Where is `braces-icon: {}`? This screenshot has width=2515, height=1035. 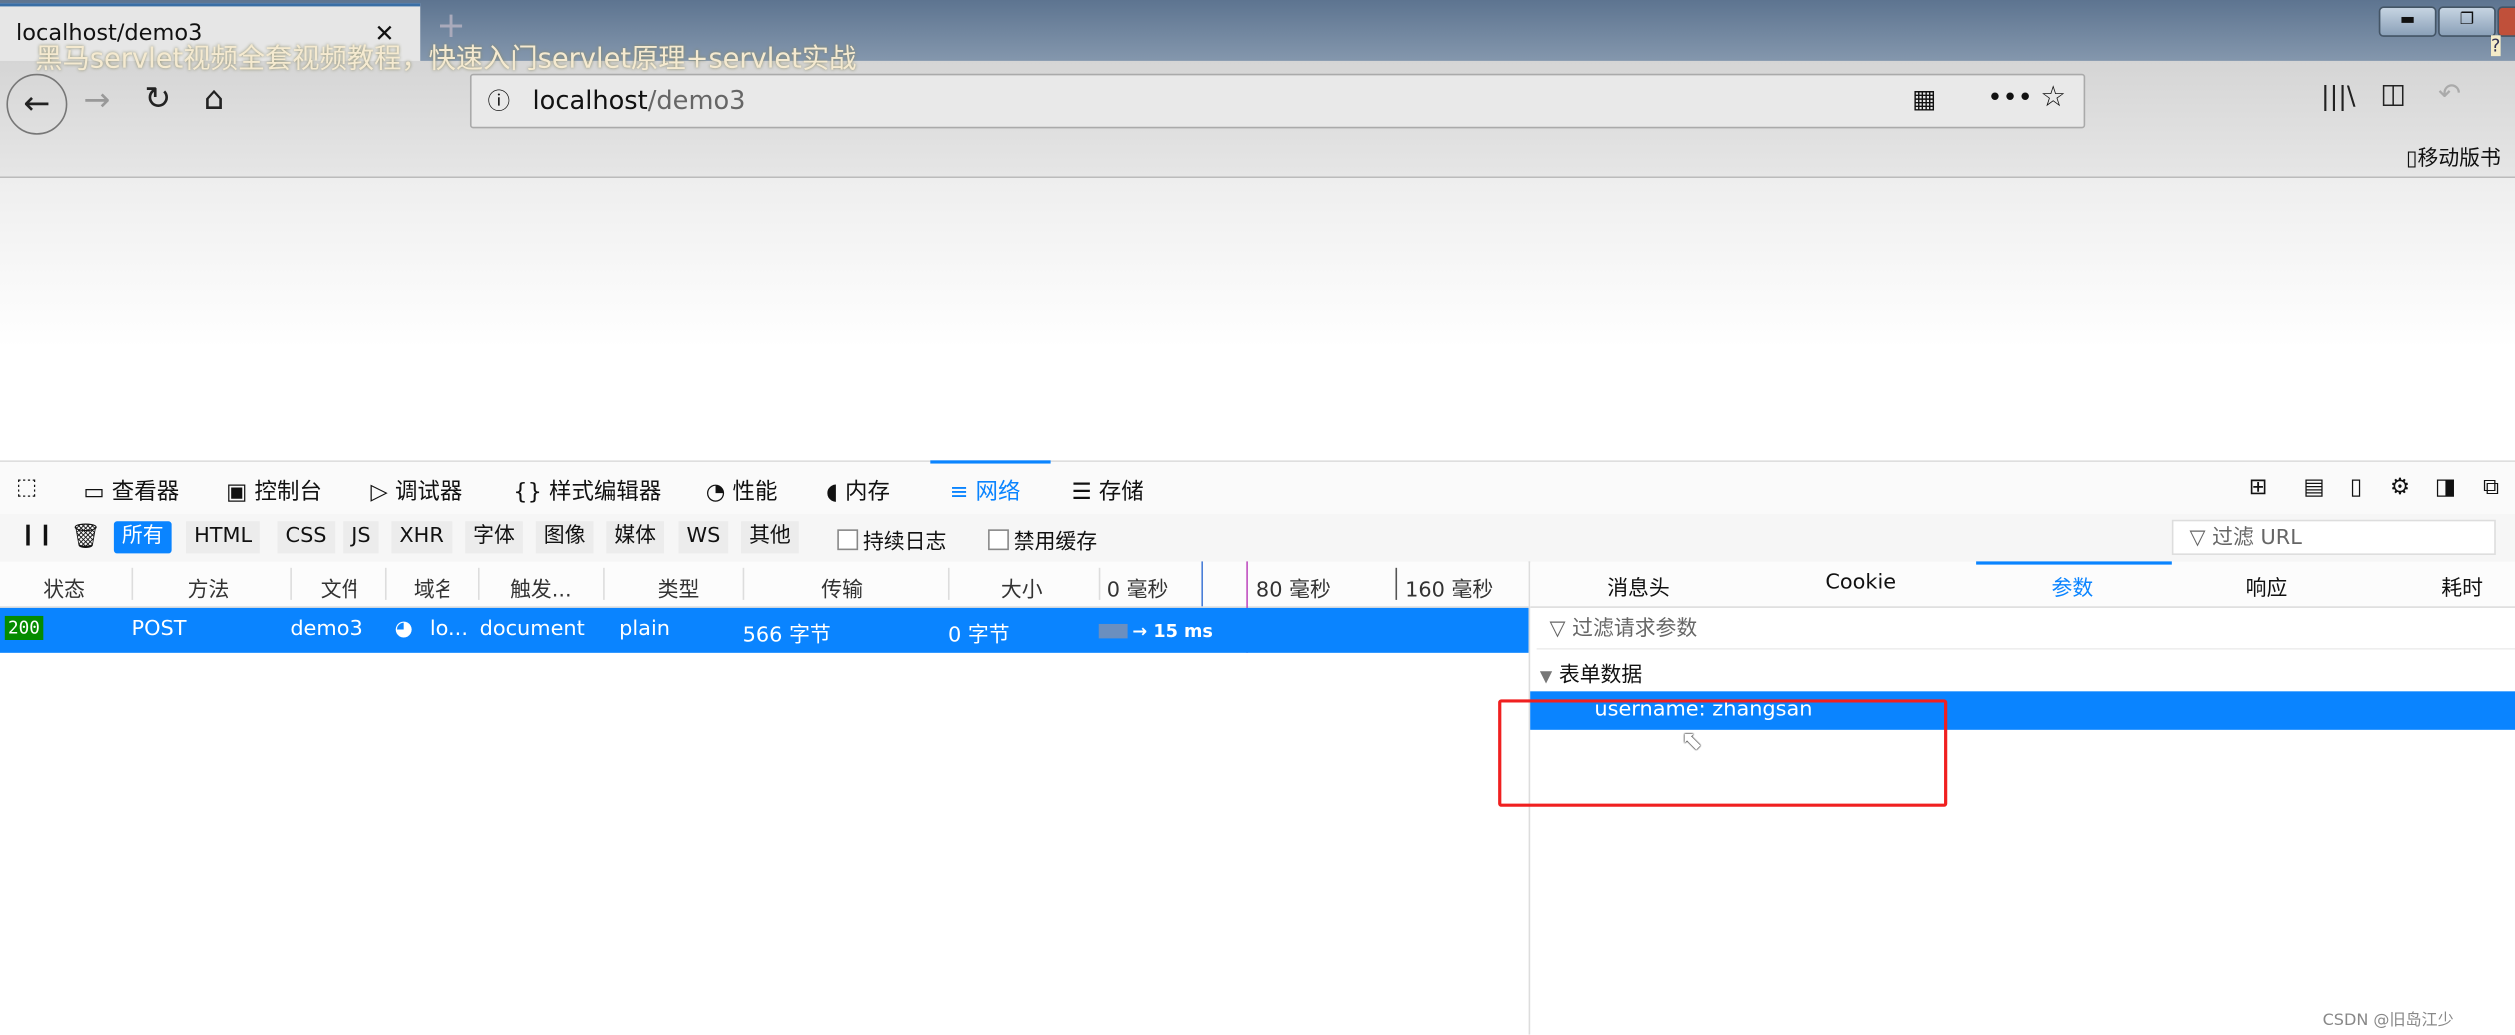 braces-icon: {} is located at coordinates (527, 492).